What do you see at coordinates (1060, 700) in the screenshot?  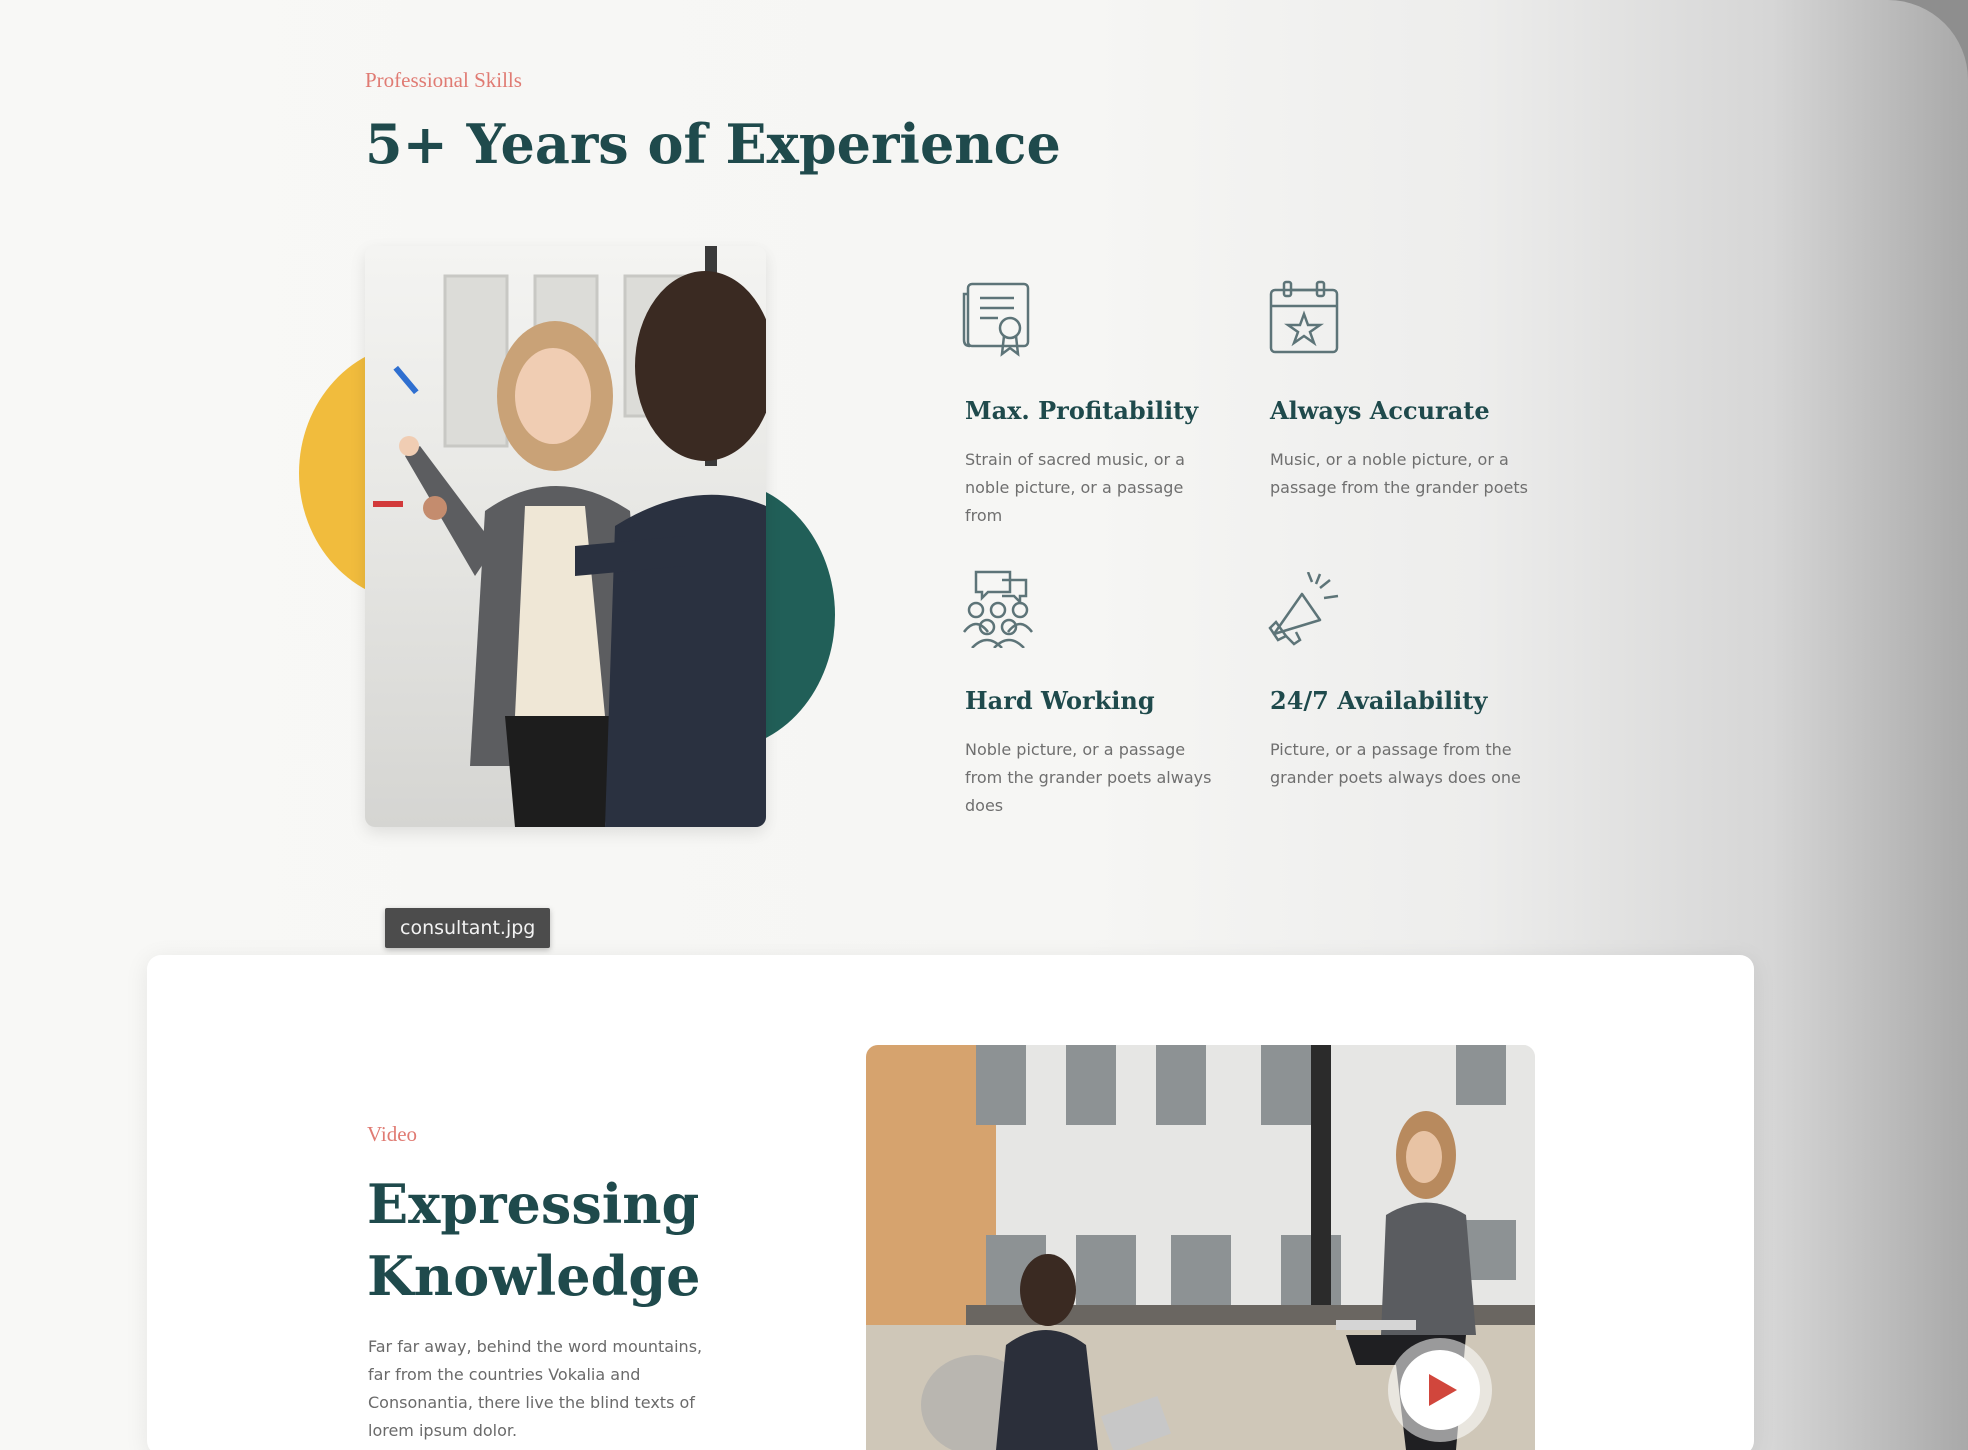 I see `feature-title-hard-working: Hard Working` at bounding box center [1060, 700].